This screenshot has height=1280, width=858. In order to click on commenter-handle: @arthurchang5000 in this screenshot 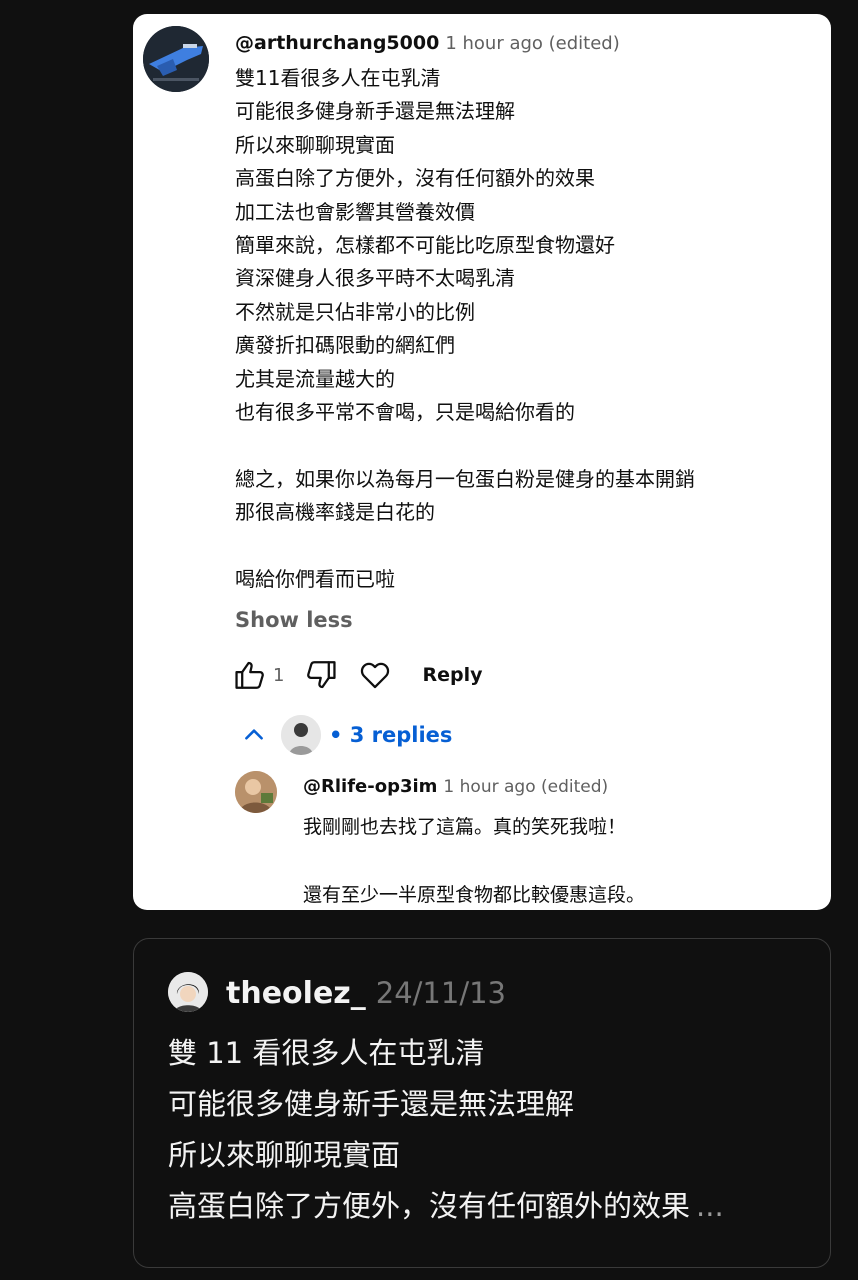, I will do `click(337, 43)`.